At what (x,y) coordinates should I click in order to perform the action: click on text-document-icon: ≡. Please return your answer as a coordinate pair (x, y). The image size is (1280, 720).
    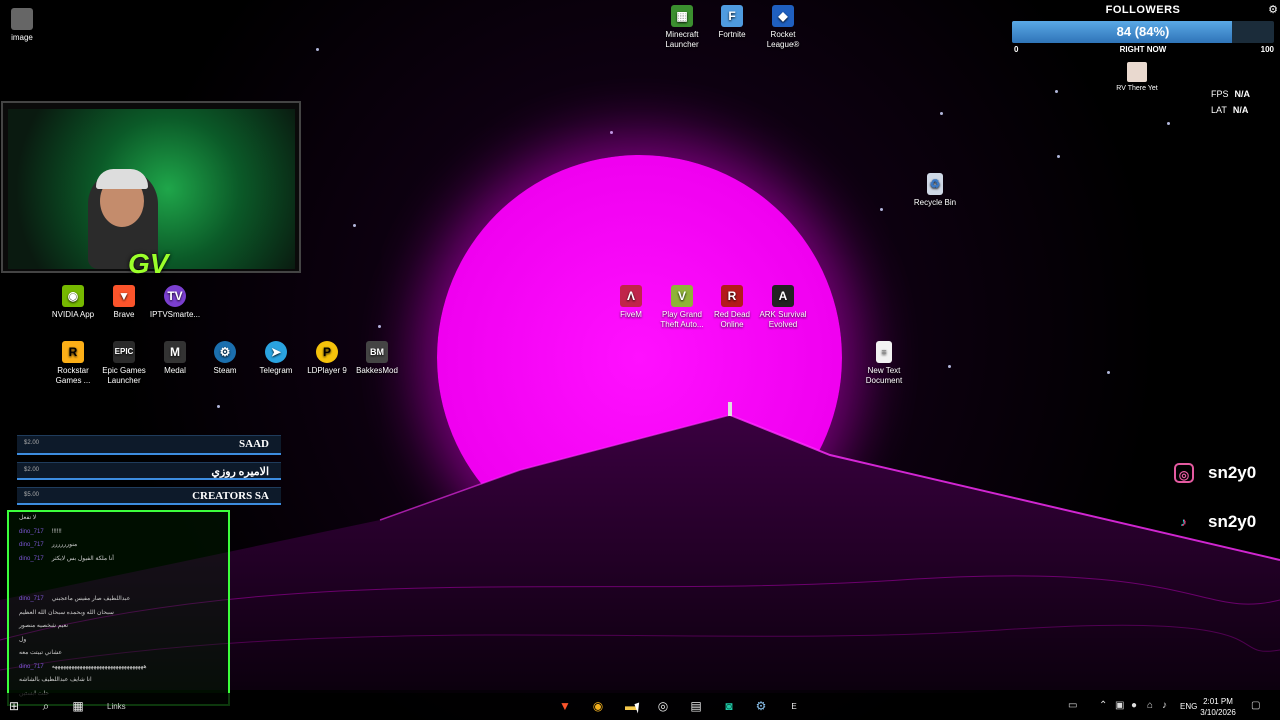
    Looking at the image, I should click on (884, 352).